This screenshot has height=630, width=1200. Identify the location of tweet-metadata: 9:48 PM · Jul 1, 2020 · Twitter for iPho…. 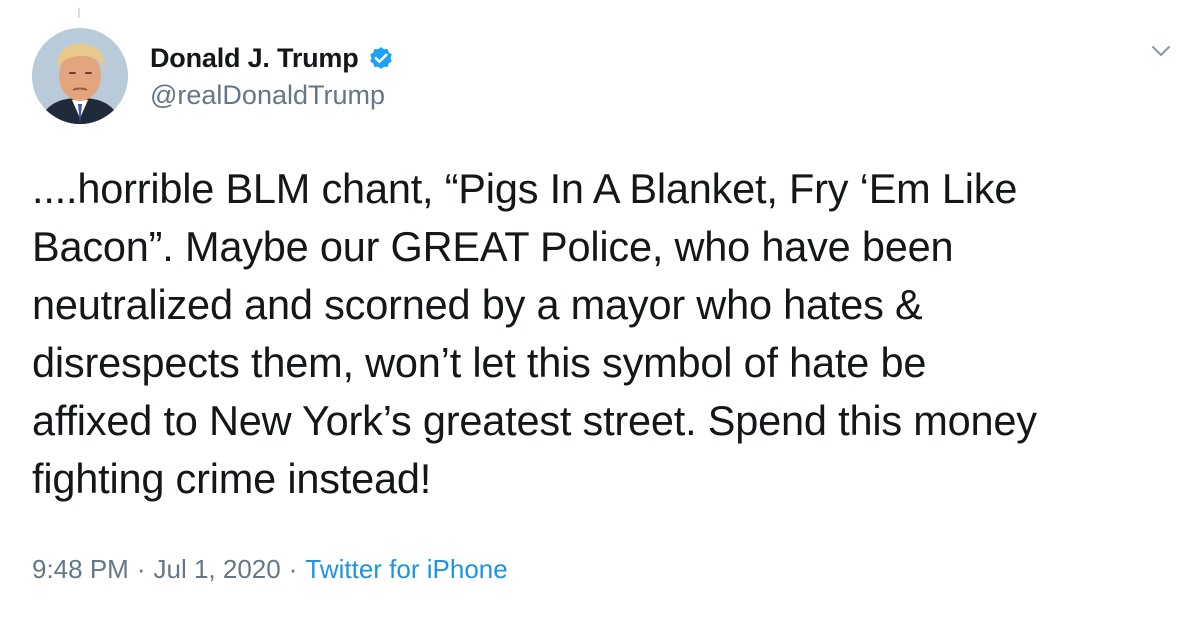
(270, 569).